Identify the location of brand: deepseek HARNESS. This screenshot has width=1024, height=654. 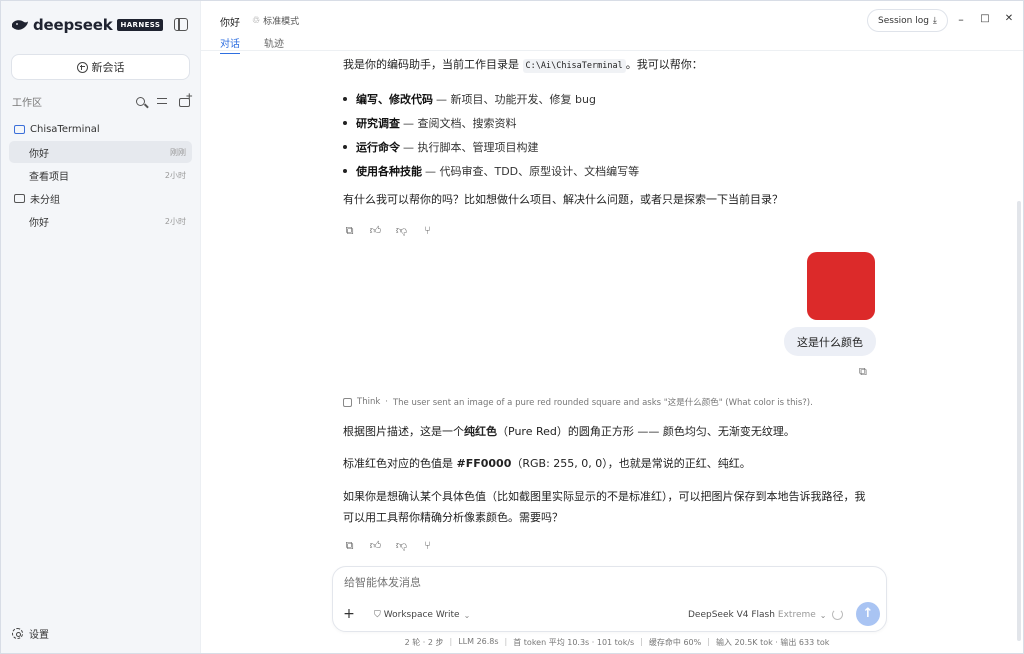
(100, 25).